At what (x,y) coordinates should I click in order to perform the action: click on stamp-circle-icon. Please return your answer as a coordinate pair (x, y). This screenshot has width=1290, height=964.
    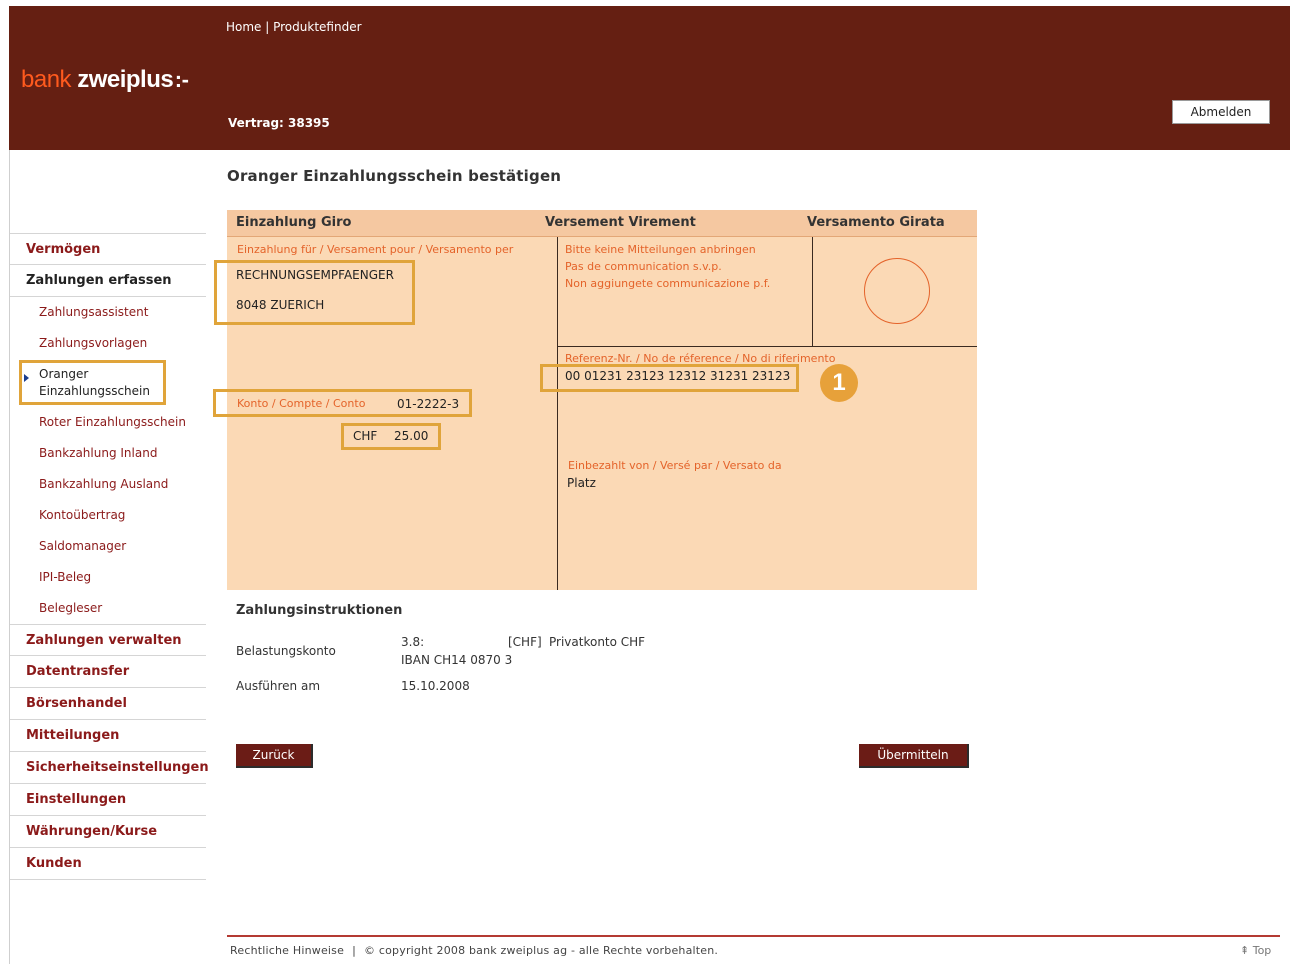
    Looking at the image, I should click on (897, 291).